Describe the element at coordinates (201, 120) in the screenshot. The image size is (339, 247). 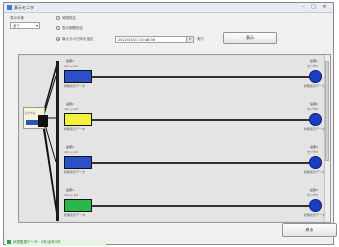
I see `node-2-link` at that location.